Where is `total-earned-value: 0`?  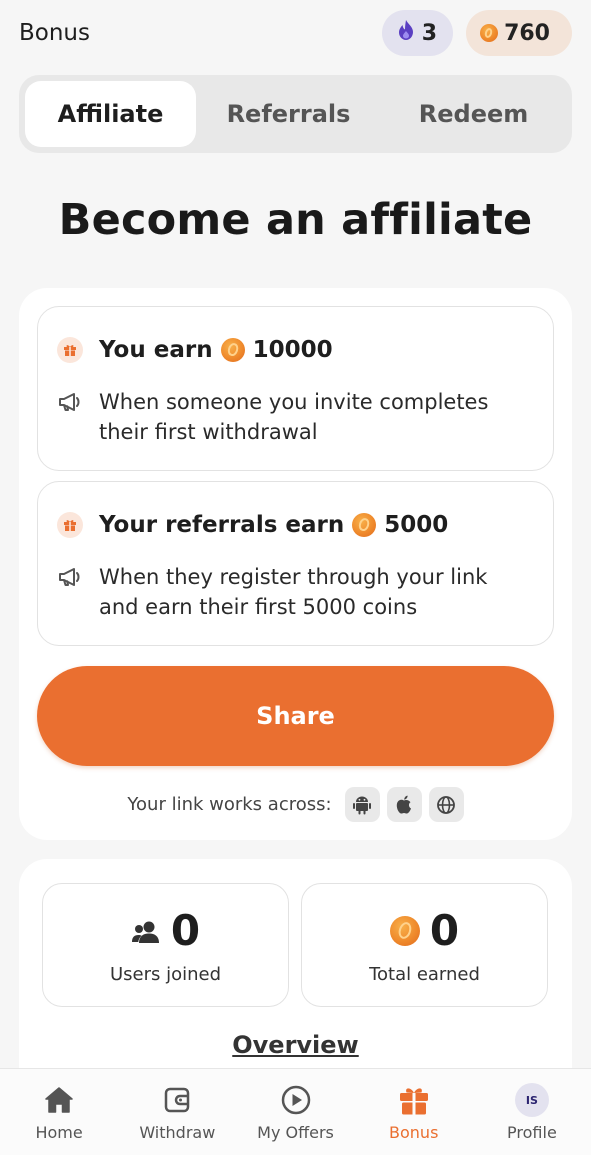
total-earned-value: 0 is located at coordinates (444, 930).